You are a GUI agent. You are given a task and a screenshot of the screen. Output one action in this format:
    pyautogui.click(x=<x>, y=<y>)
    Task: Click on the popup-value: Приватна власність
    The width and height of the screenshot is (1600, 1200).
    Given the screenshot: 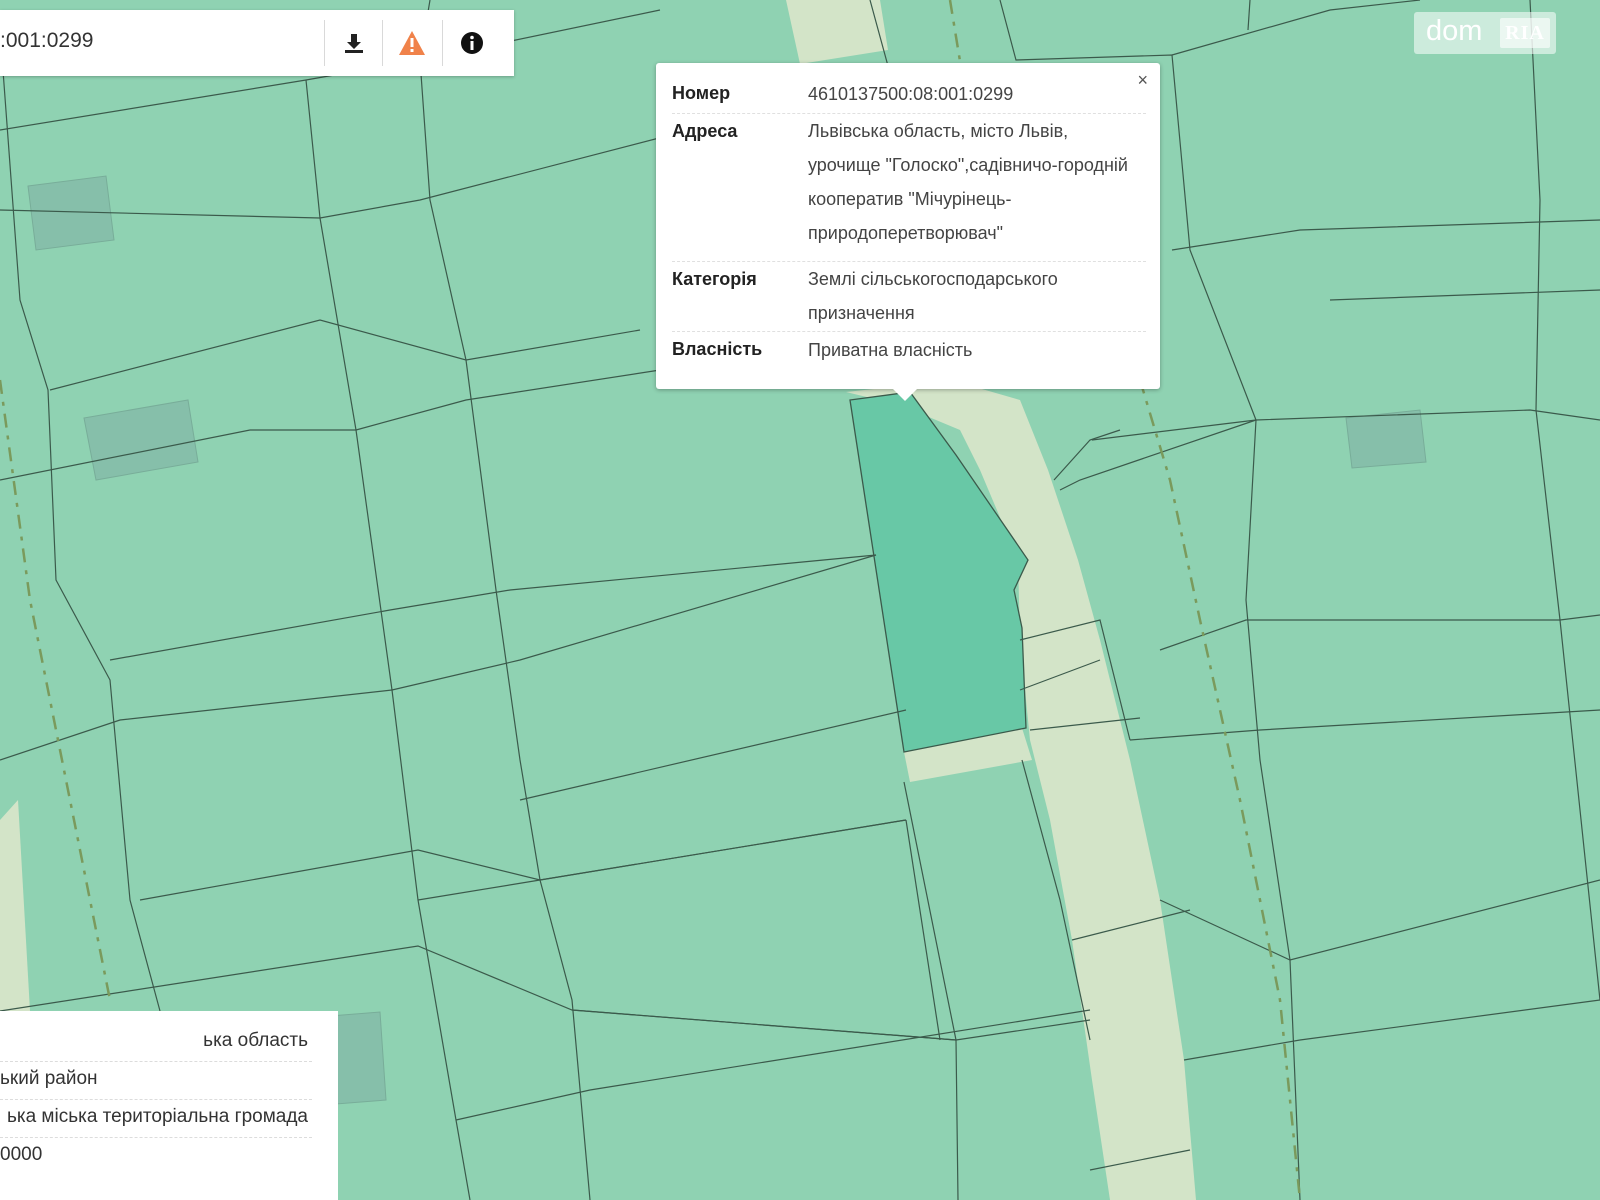 What is the action you would take?
    pyautogui.click(x=890, y=350)
    